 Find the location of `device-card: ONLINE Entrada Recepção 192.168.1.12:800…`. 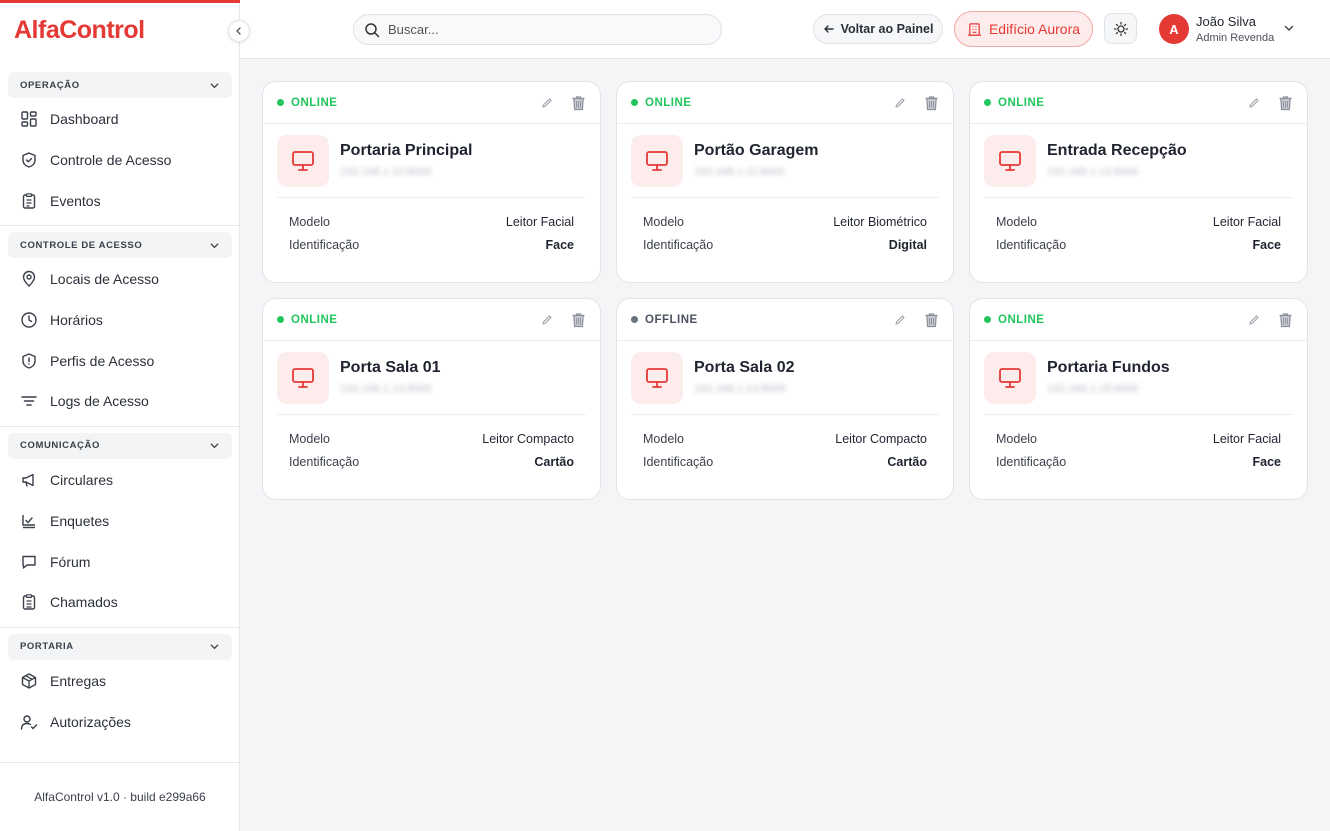

device-card: ONLINE Entrada Recepção 192.168.1.12:800… is located at coordinates (1138, 182).